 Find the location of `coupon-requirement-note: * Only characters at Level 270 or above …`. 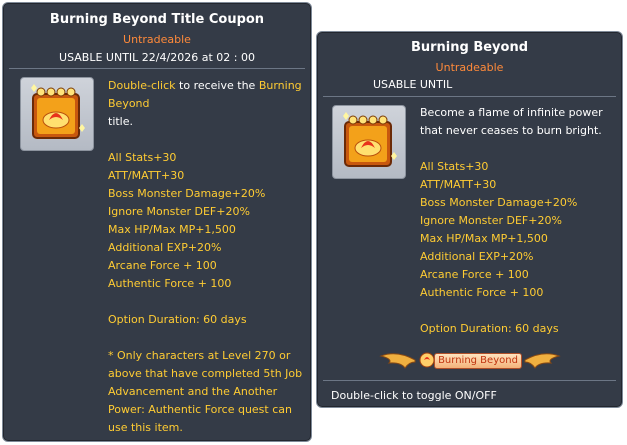

coupon-requirement-note: * Only characters at Level 270 or above … is located at coordinates (208, 392).